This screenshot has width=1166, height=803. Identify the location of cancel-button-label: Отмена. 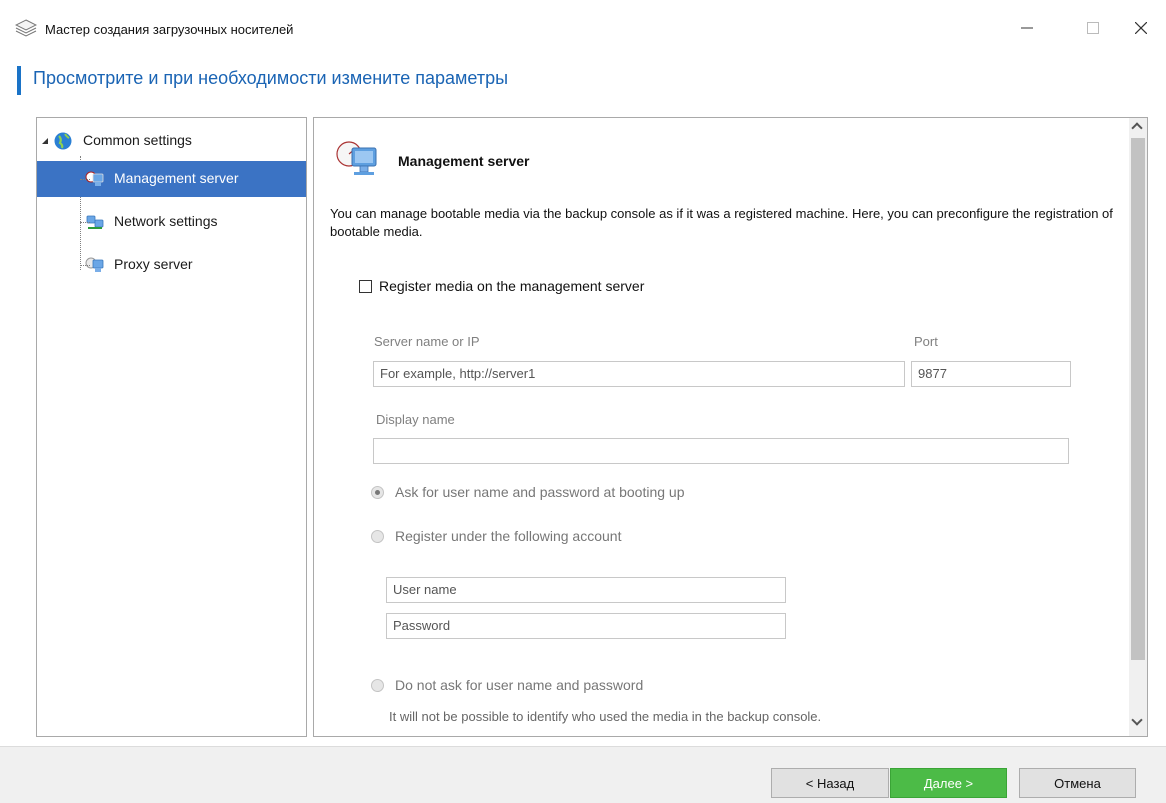
(1077, 783).